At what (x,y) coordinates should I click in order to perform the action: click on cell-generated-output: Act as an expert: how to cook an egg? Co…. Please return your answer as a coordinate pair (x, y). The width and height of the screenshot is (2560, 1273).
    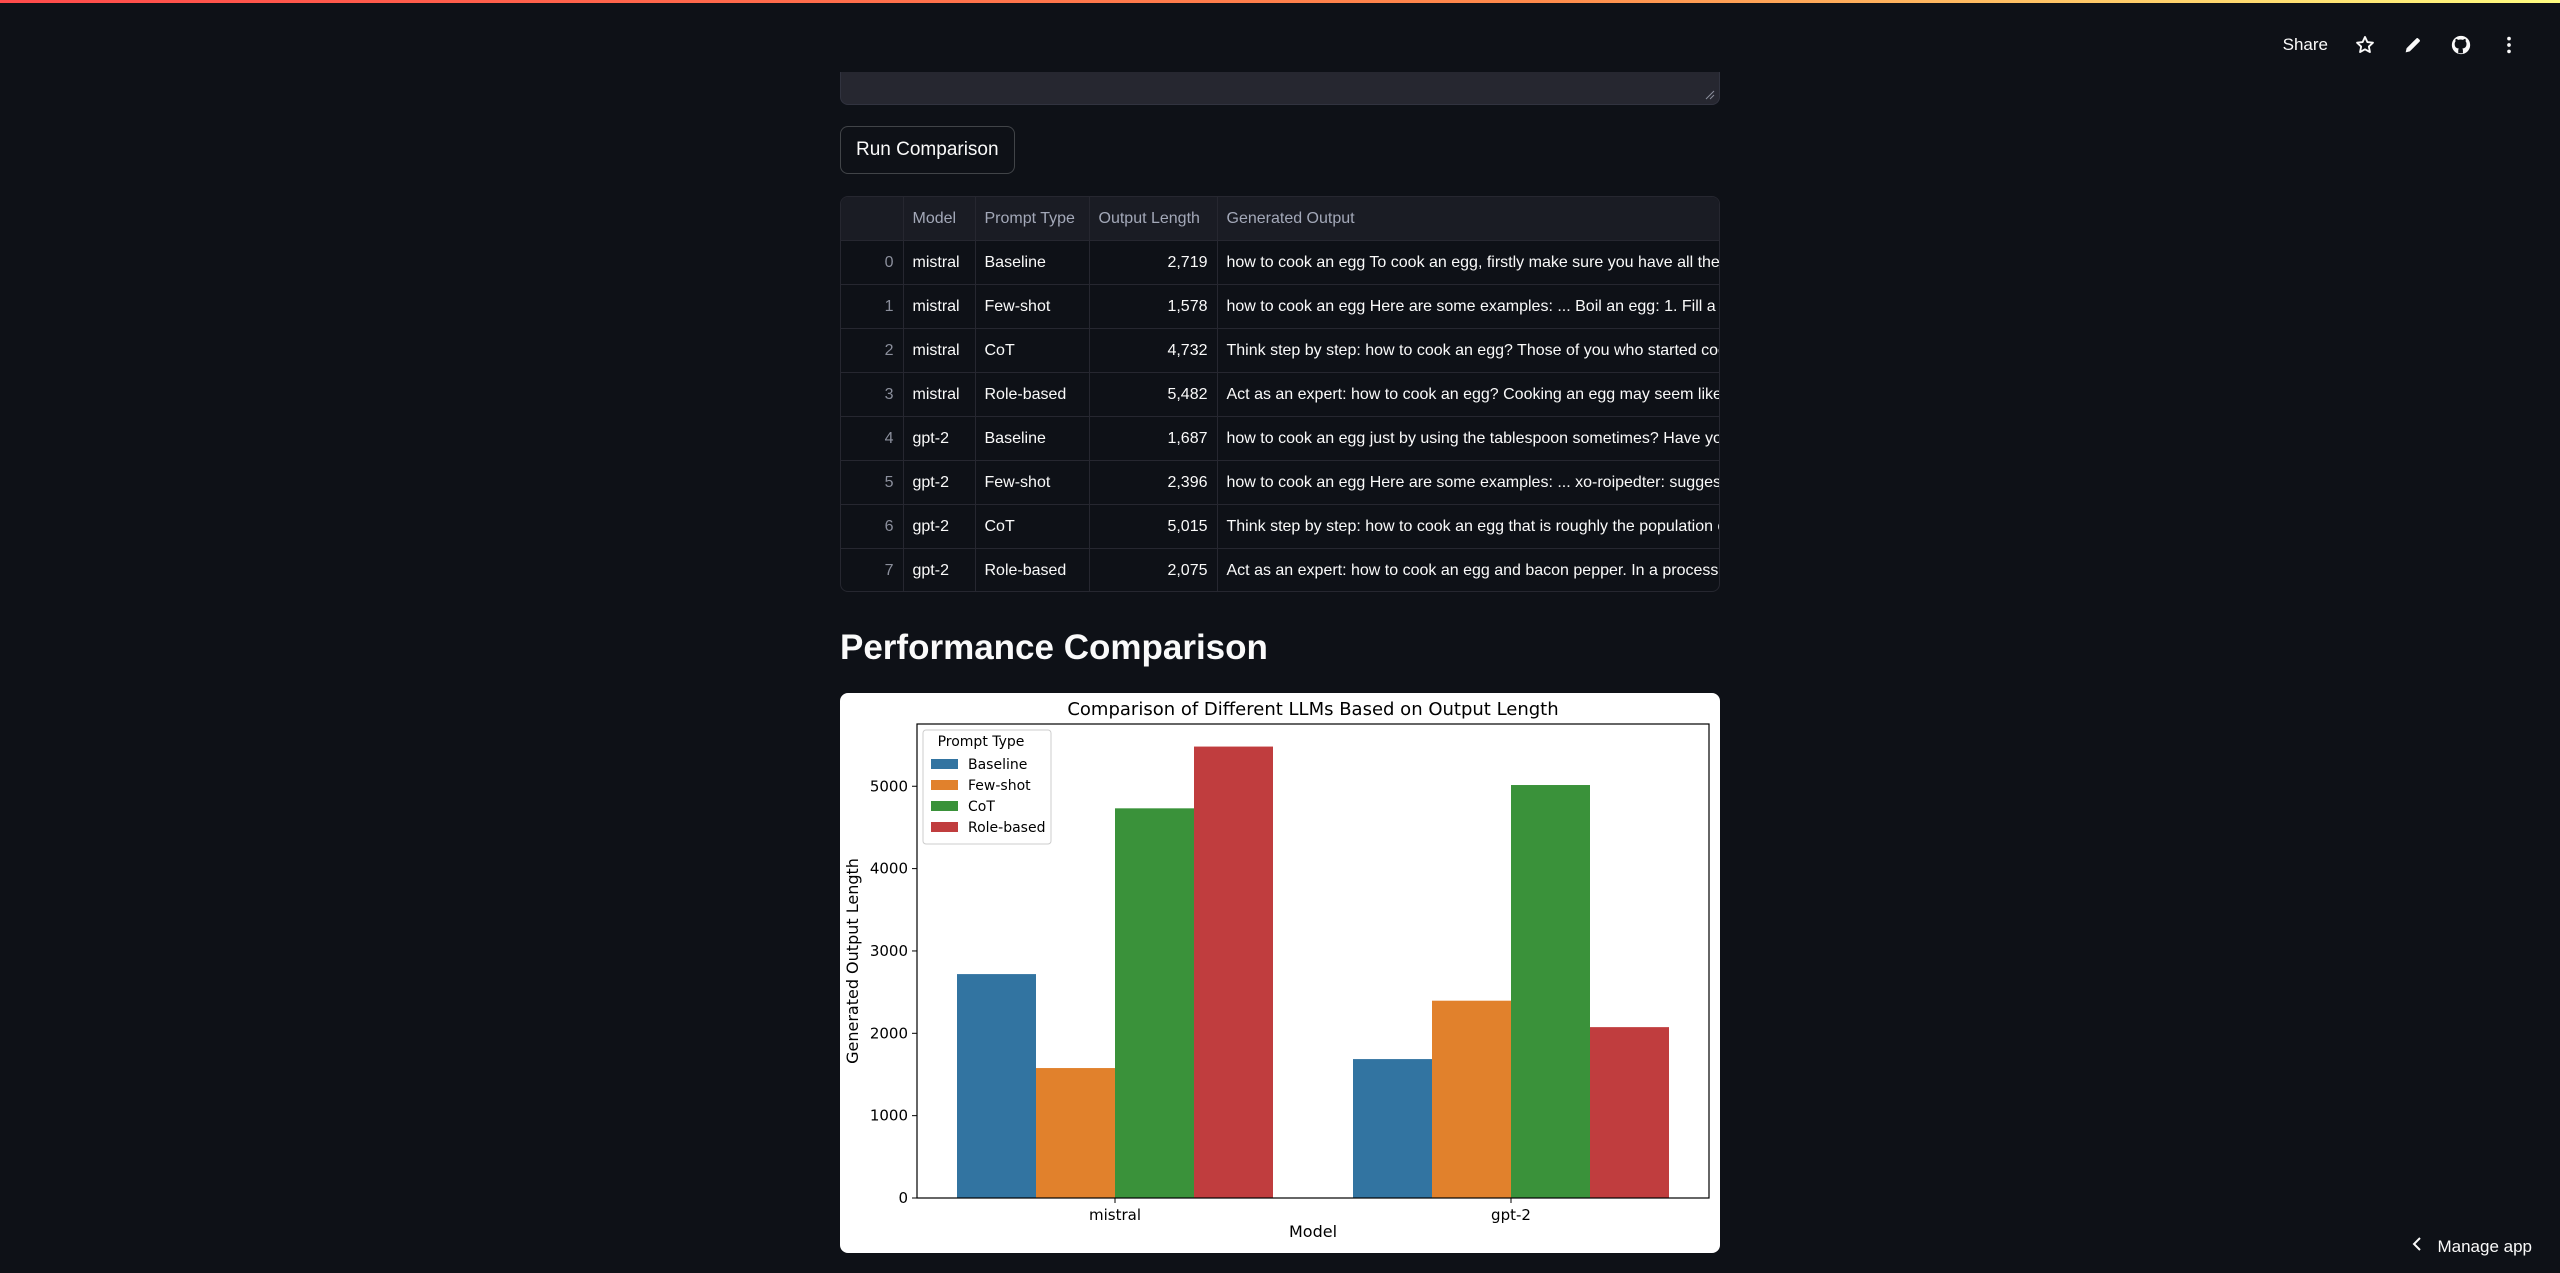
    Looking at the image, I should click on (1468, 394).